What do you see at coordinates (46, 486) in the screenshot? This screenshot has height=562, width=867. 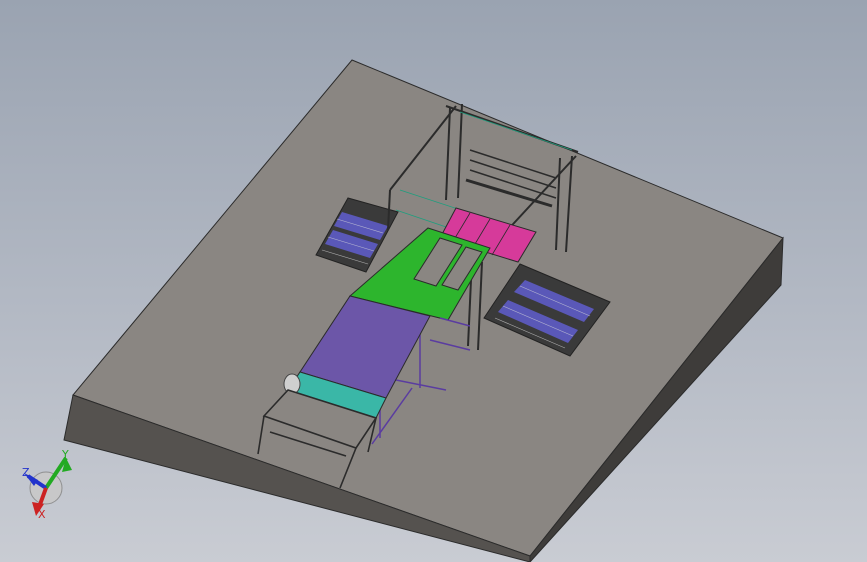 I see `view-orientation-triad: Z Y X` at bounding box center [46, 486].